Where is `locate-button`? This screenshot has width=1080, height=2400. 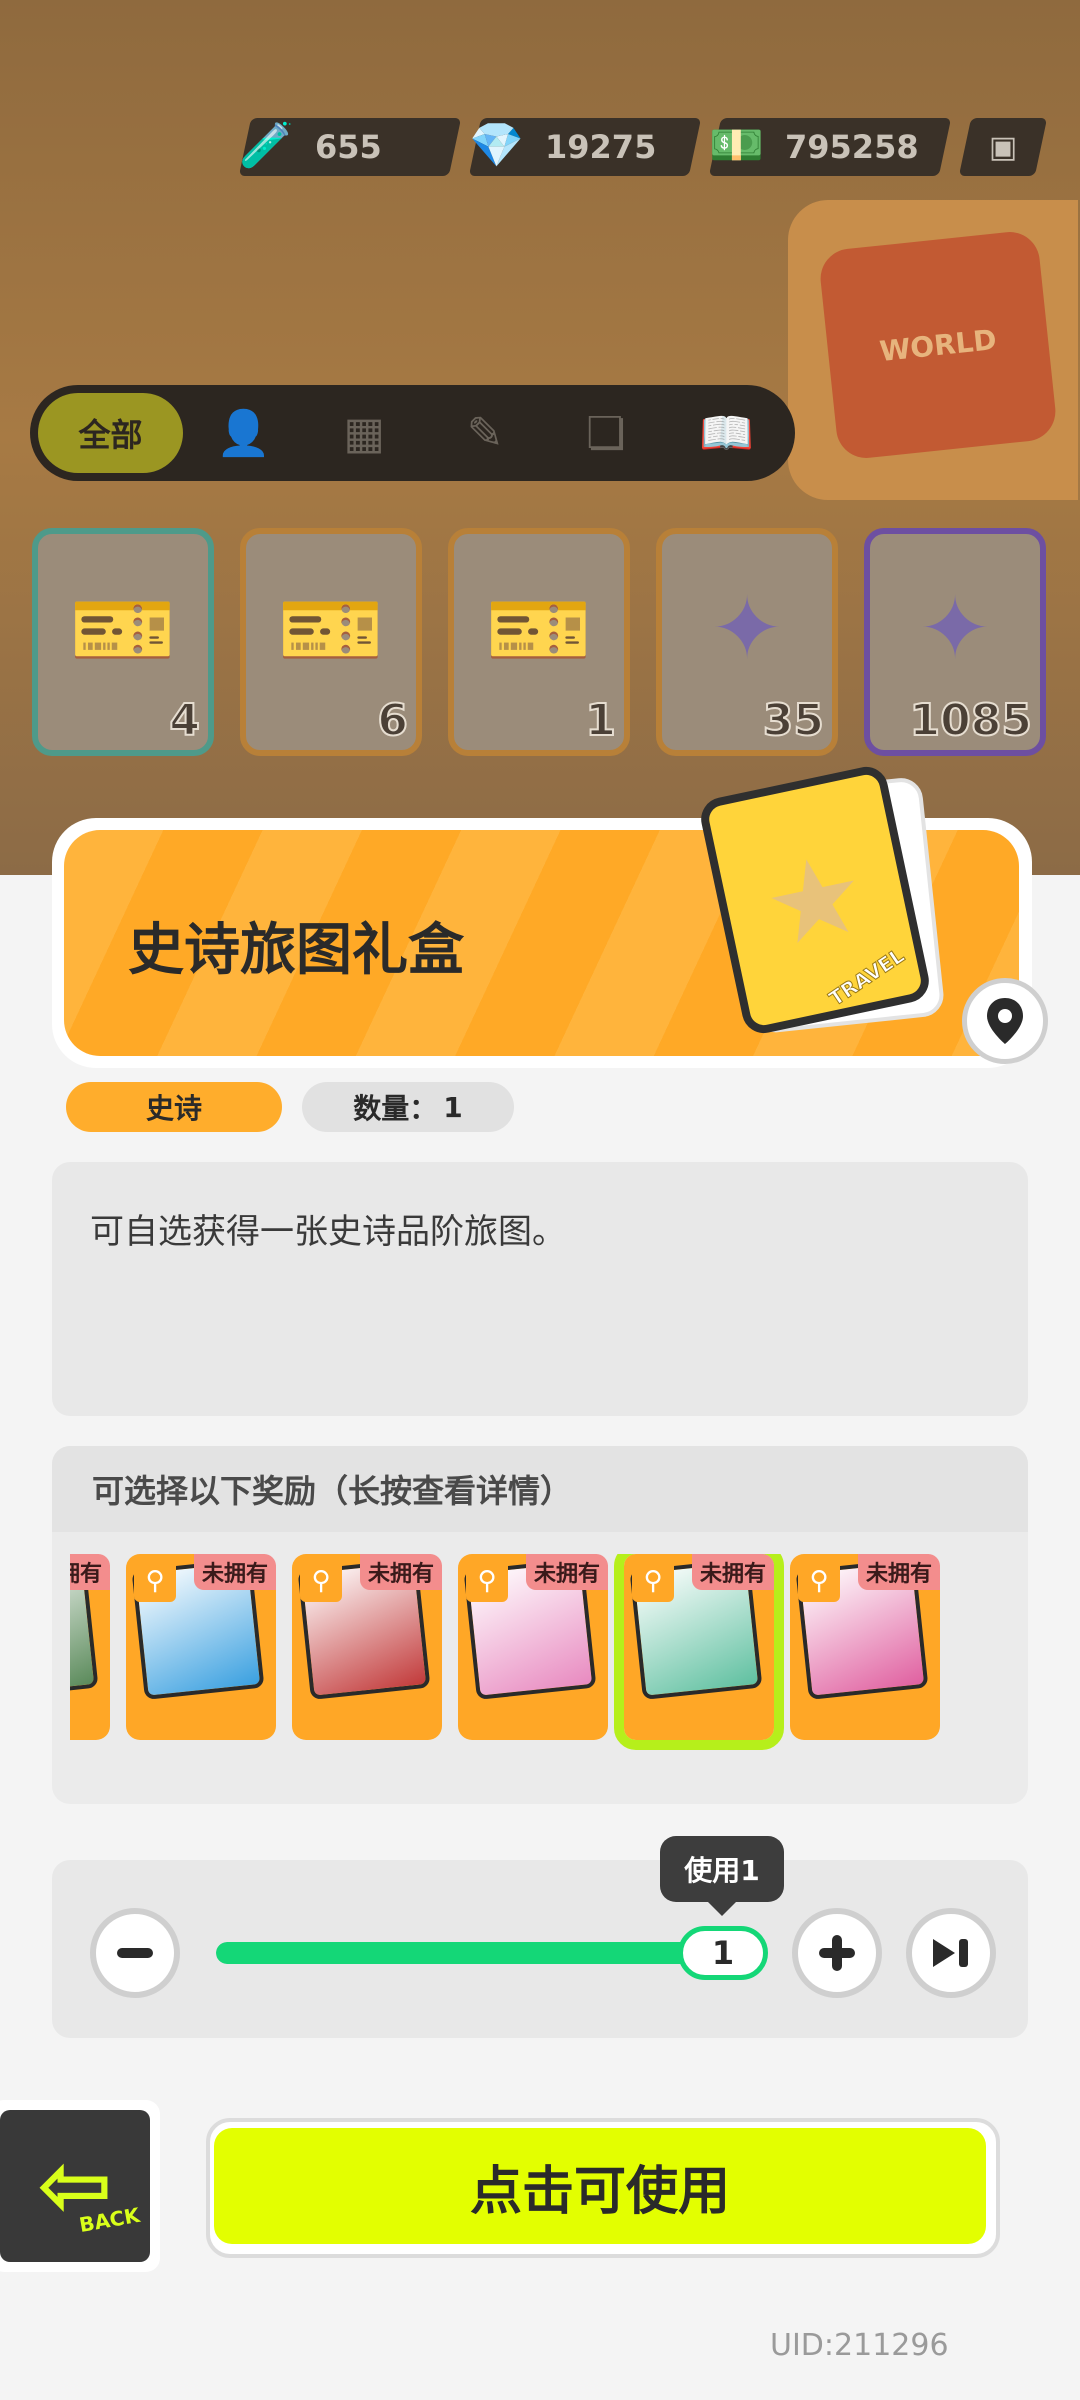 locate-button is located at coordinates (1005, 1021).